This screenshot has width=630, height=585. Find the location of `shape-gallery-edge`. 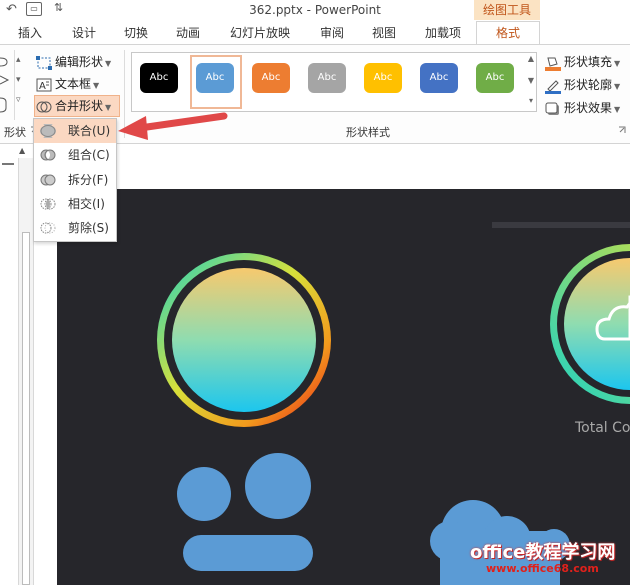

shape-gallery-edge is located at coordinates (5, 85).